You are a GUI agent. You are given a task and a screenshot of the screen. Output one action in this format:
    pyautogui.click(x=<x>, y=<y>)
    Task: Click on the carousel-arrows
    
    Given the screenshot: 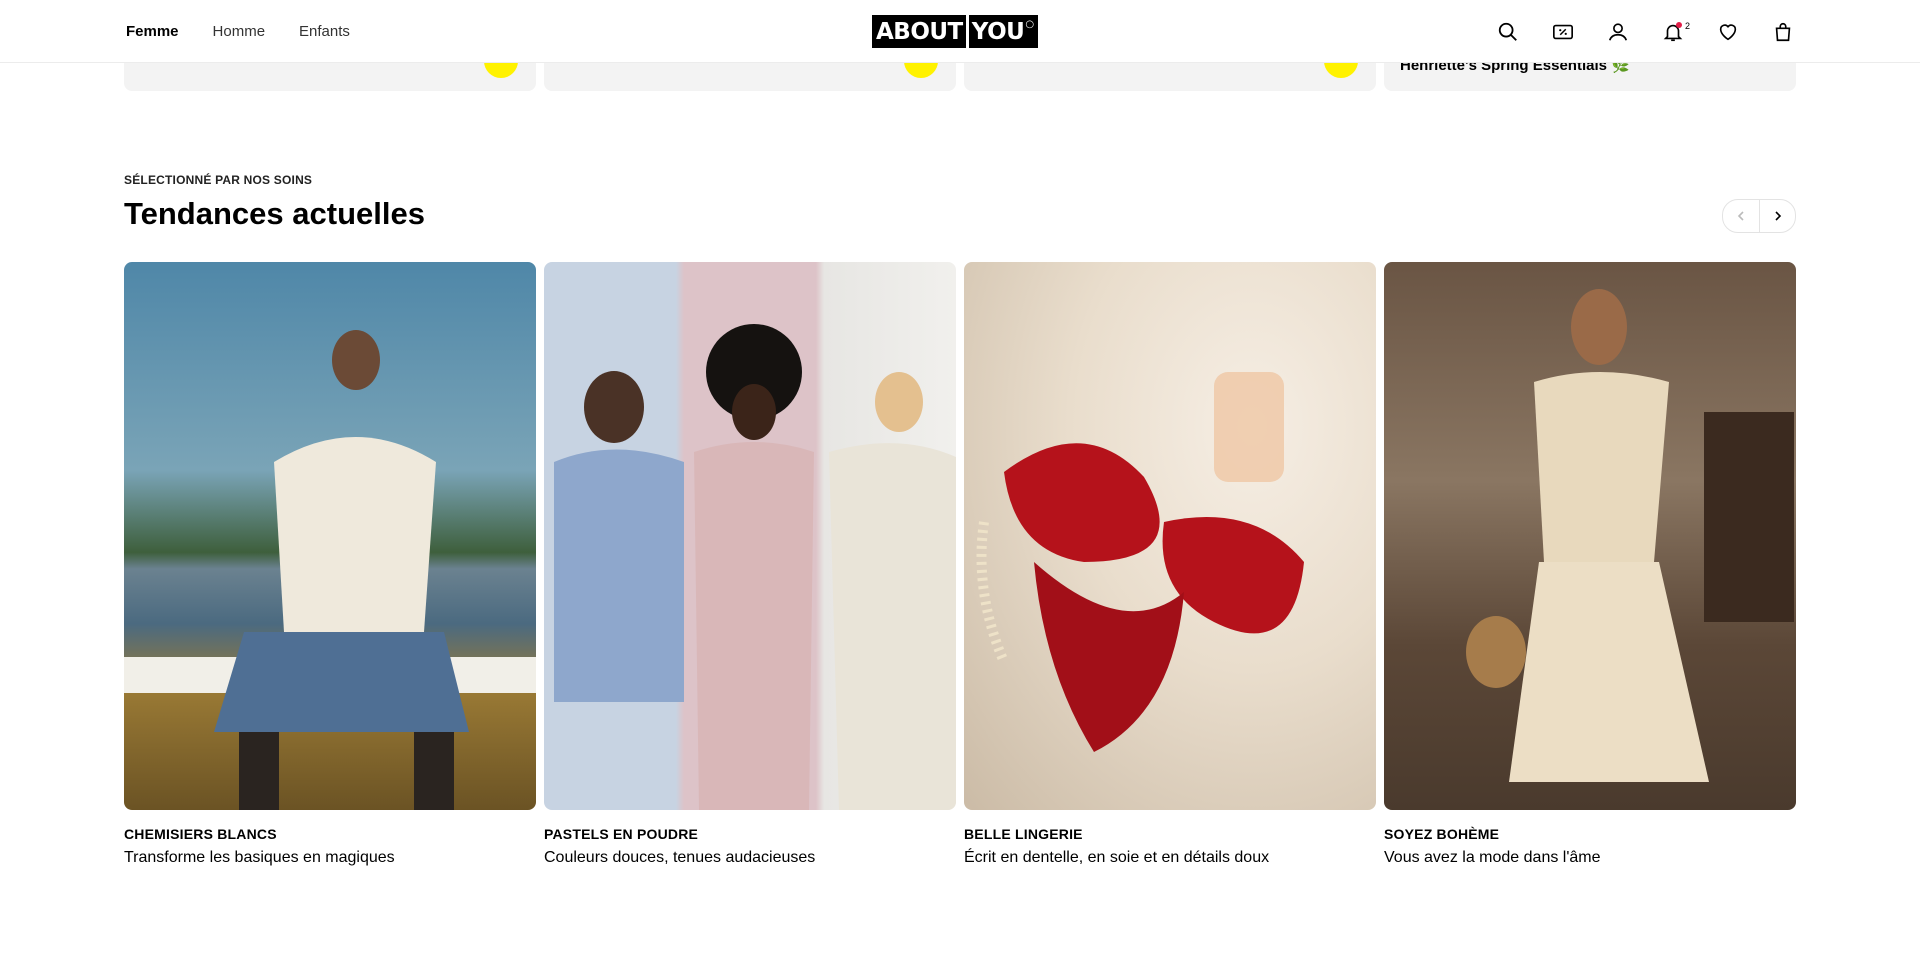 What is the action you would take?
    pyautogui.click(x=1759, y=216)
    